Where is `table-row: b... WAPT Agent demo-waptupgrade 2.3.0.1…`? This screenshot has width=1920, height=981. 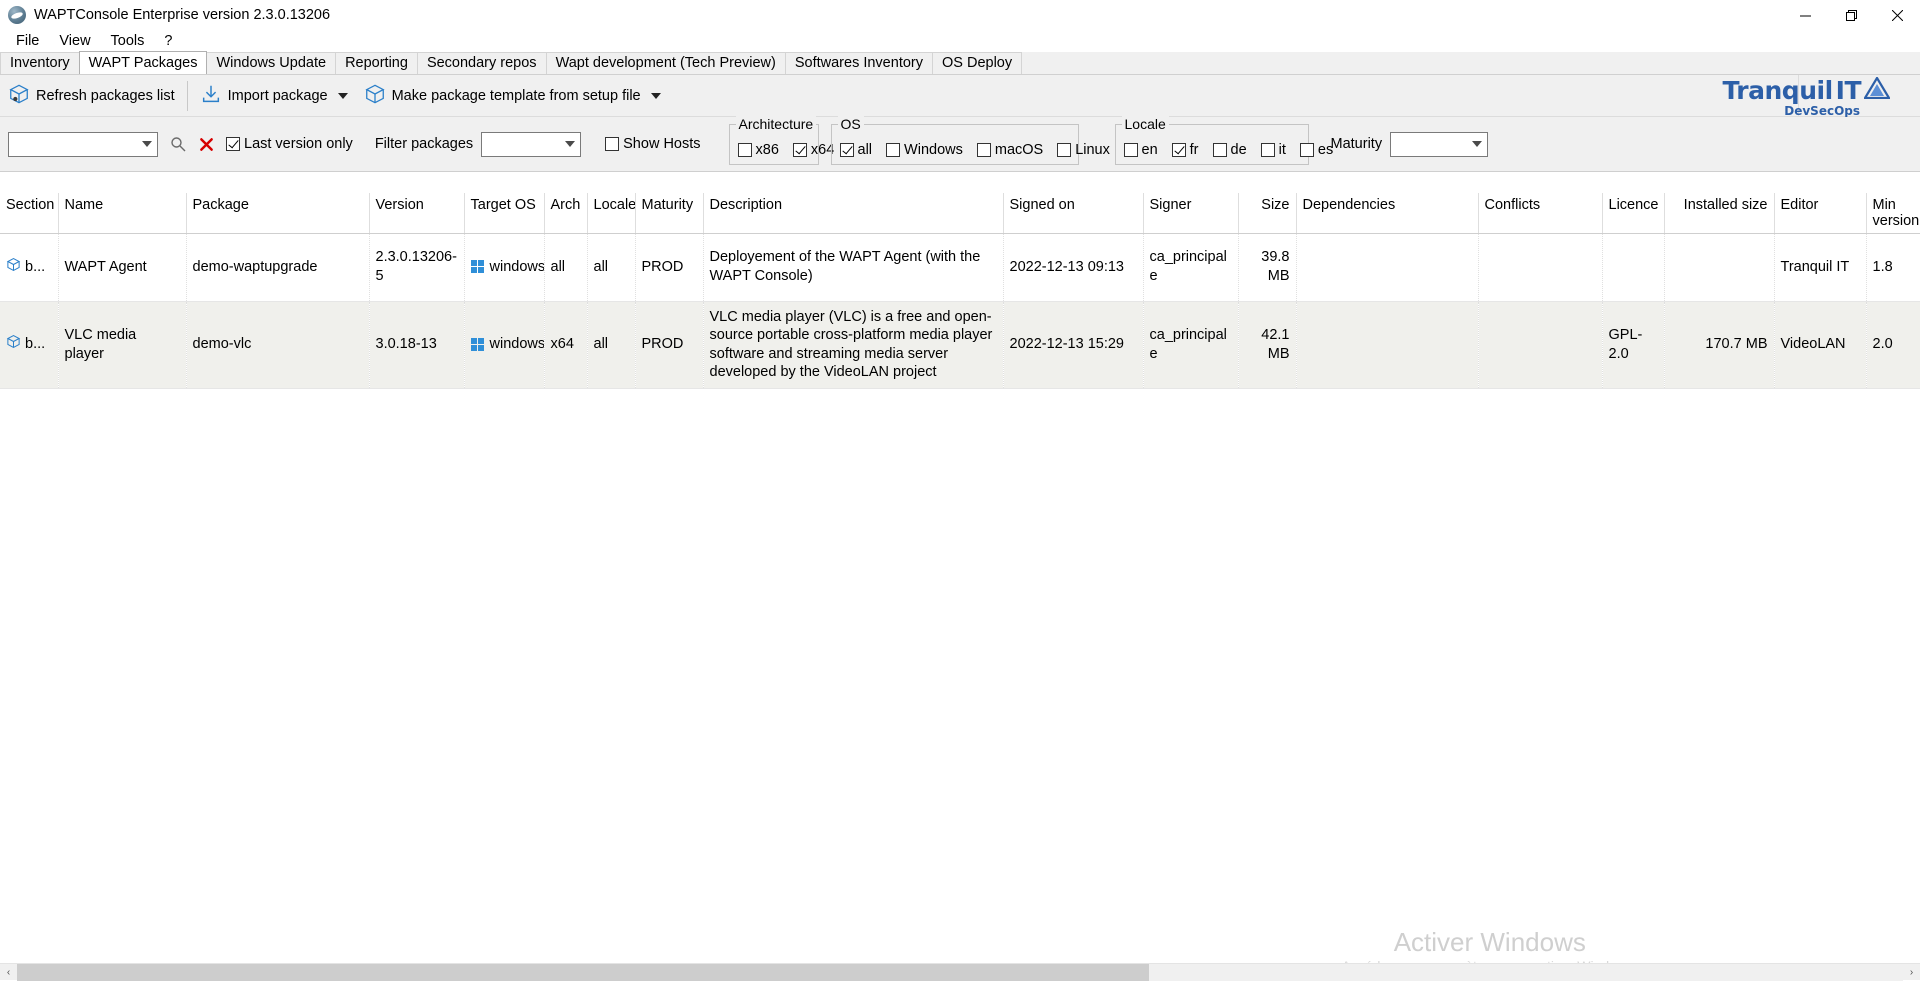 table-row: b... WAPT Agent demo-waptupgrade 2.3.0.1… is located at coordinates (960, 267).